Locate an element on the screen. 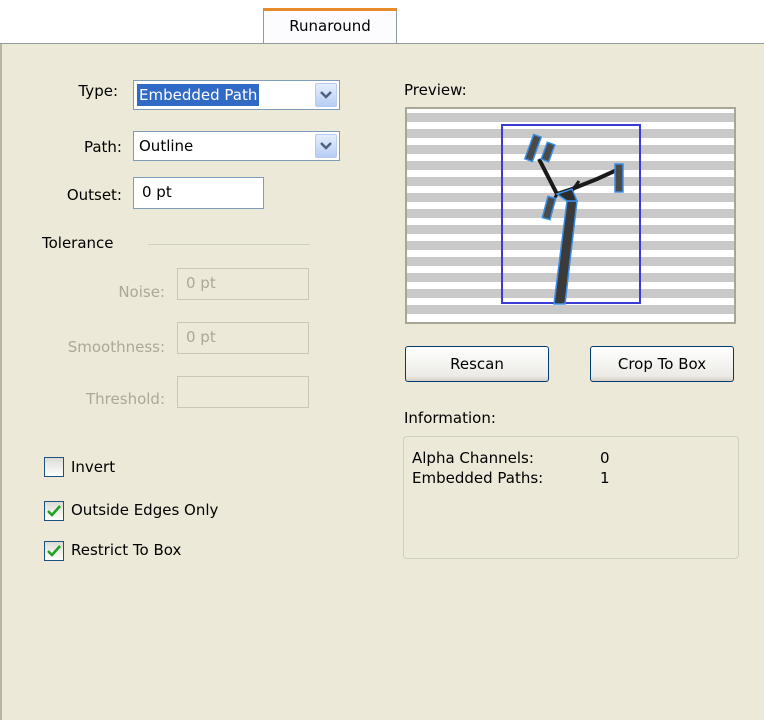  path-dropdown: Outline is located at coordinates (236, 146).